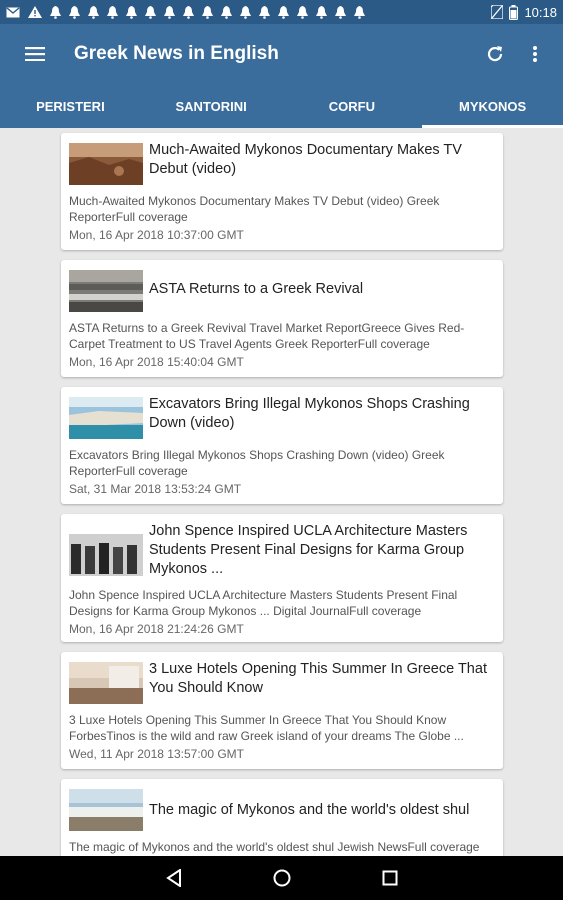 This screenshot has height=900, width=563. Describe the element at coordinates (211, 106) in the screenshot. I see `tab-santorini: SANTORINI` at that location.